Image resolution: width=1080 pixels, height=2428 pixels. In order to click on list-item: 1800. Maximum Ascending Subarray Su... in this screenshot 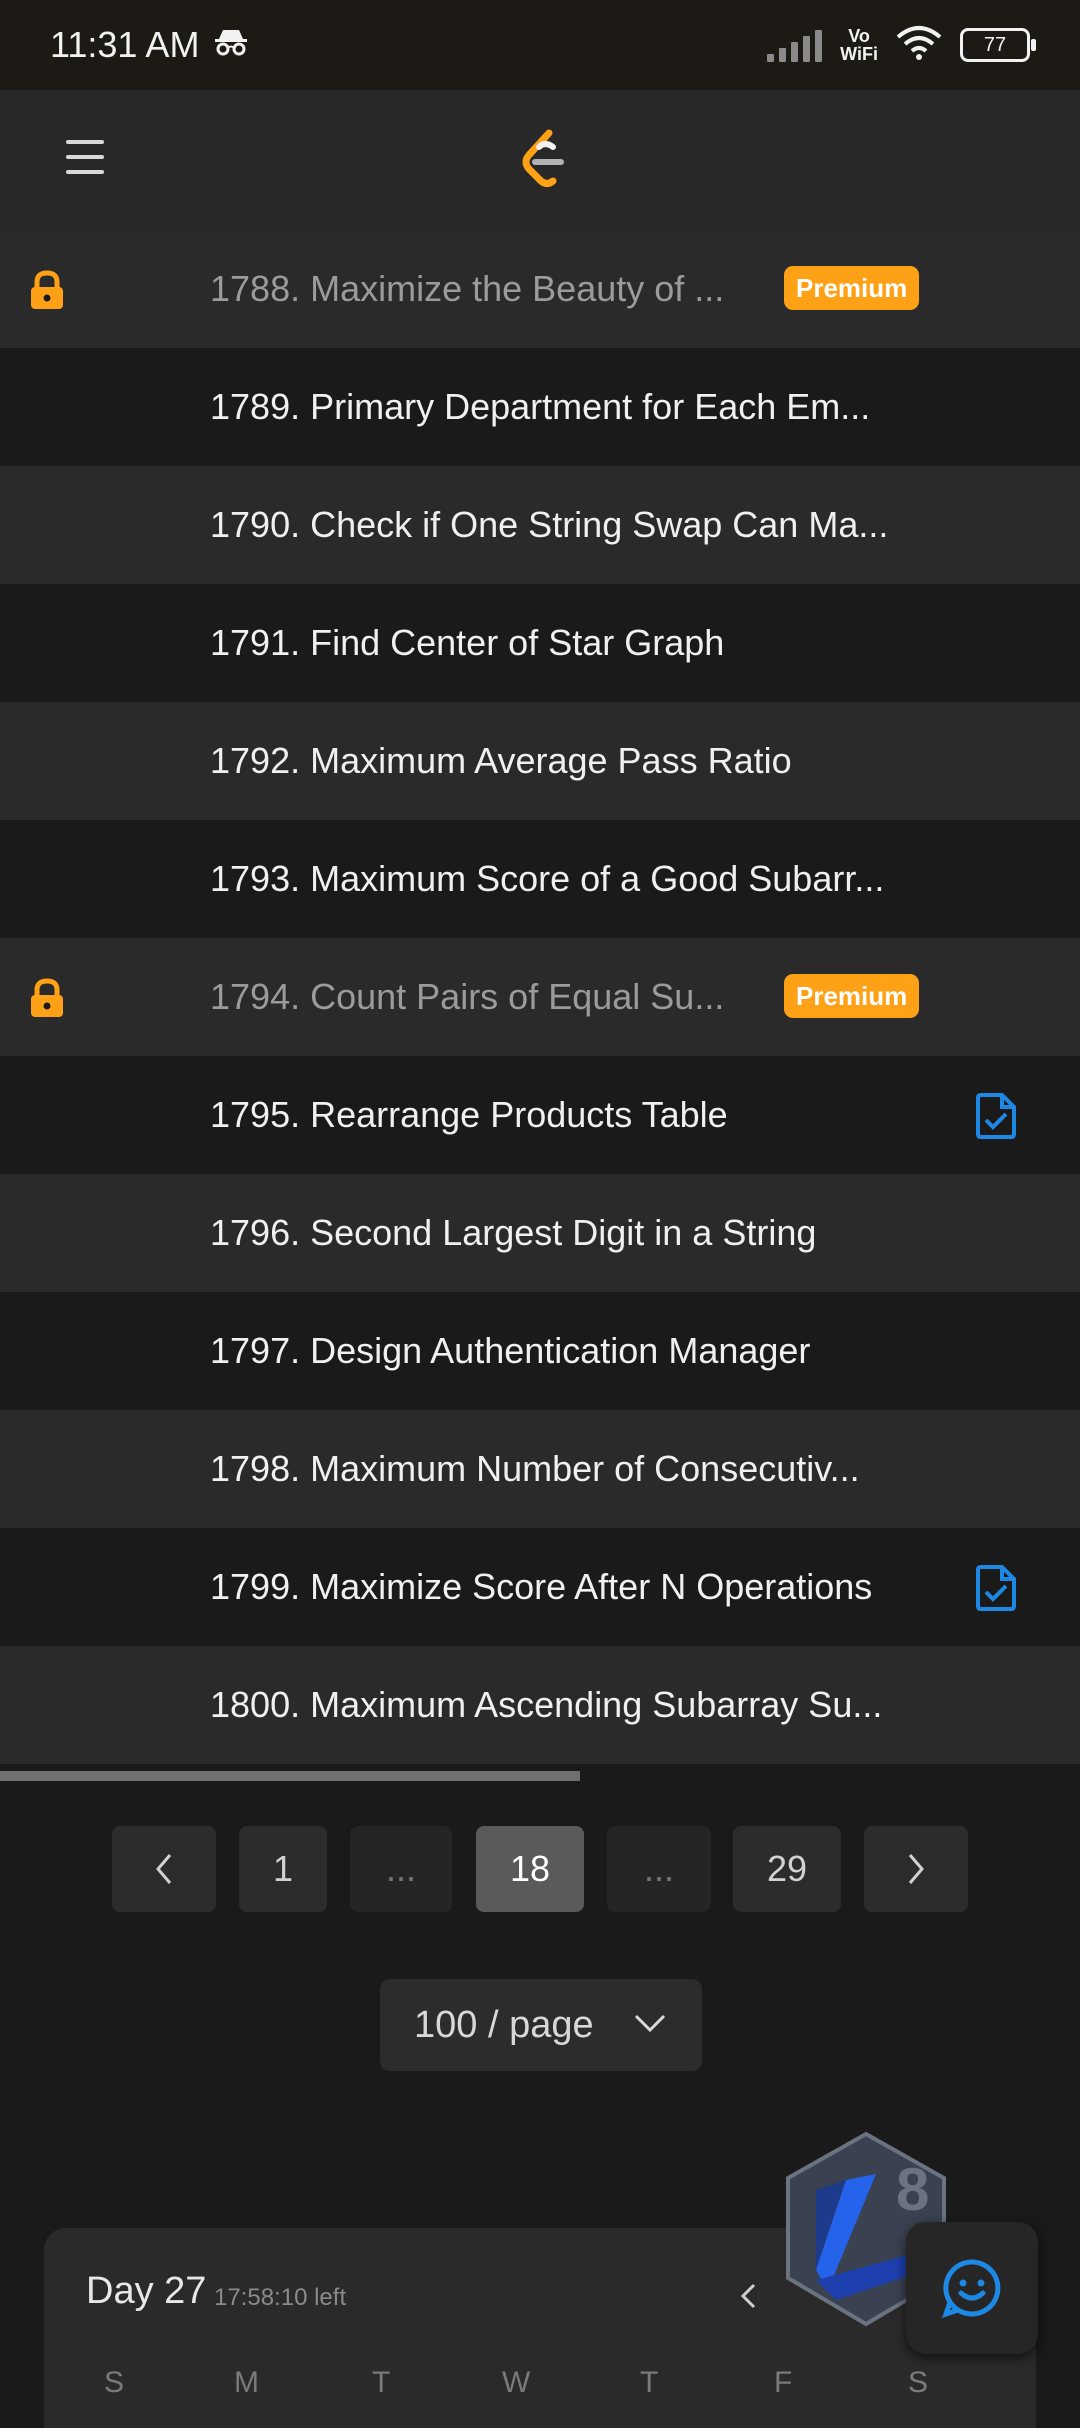, I will do `click(540, 1705)`.